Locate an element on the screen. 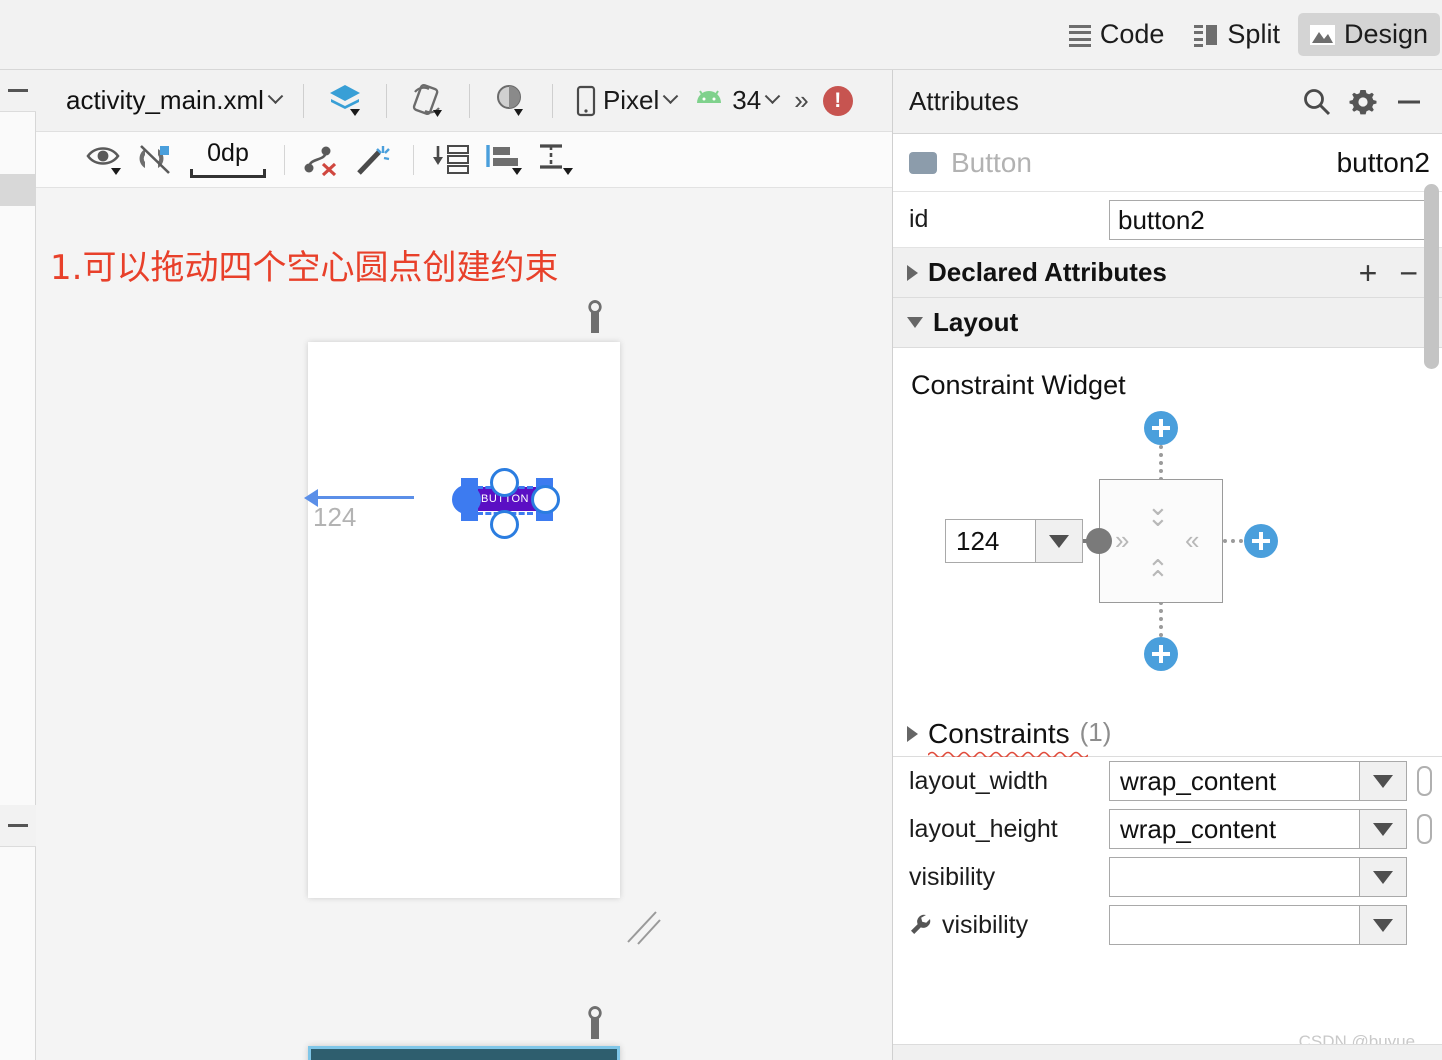 This screenshot has height=1060, width=1442. tools-visibility-dropdown is located at coordinates (1383, 925).